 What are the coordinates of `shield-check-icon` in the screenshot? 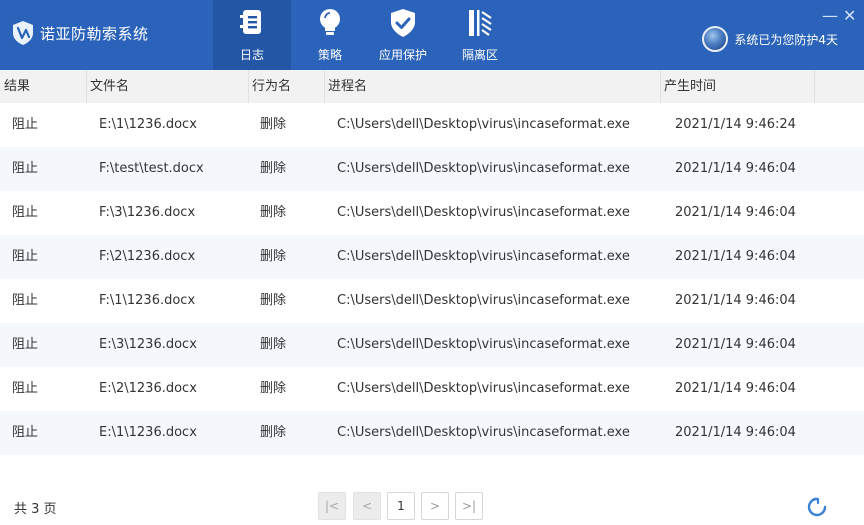 It's located at (403, 23).